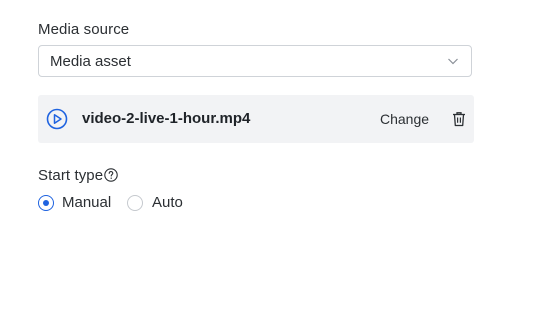 The width and height of the screenshot is (553, 311). Describe the element at coordinates (453, 61) in the screenshot. I see `chevron-down-icon` at that location.